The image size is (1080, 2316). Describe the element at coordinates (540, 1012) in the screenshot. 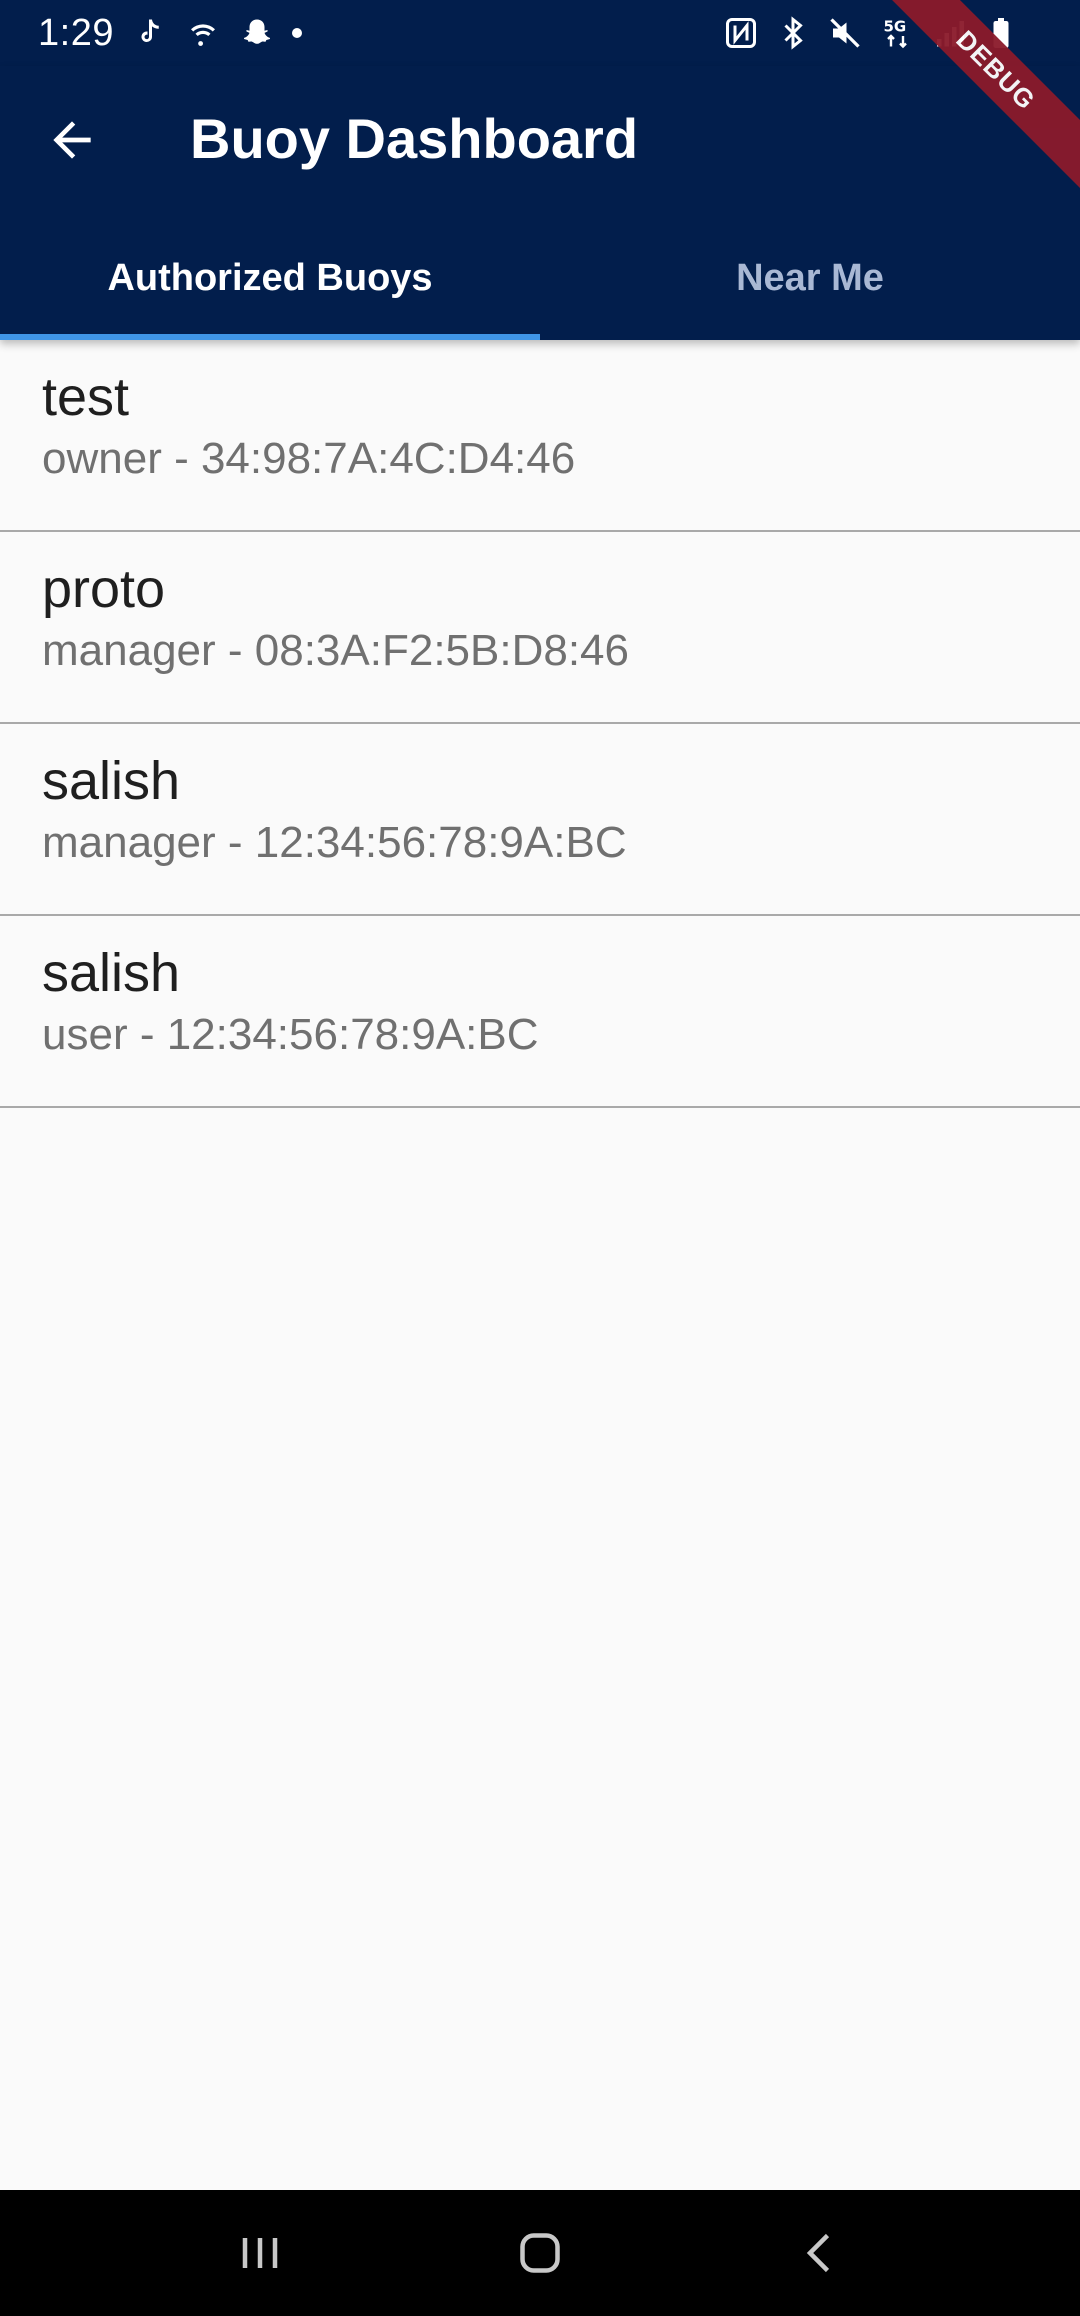

I see `list-item: salish user - 12:34:56:78:9A:BC` at that location.